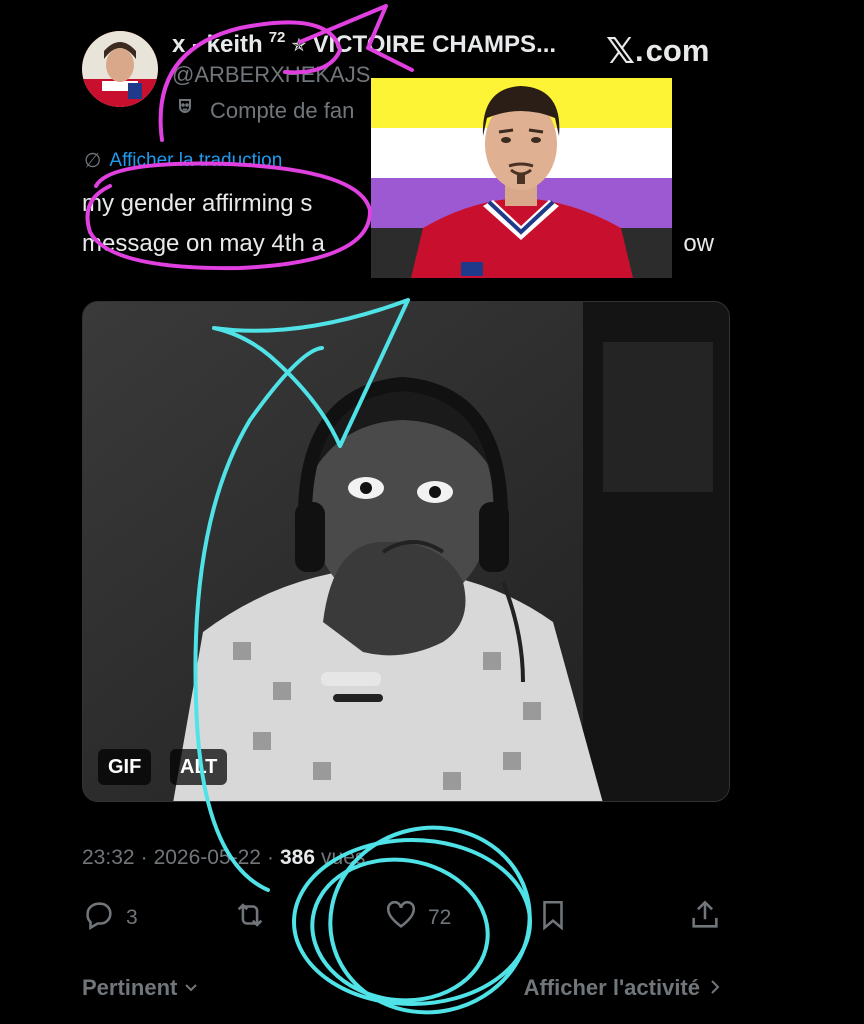 The height and width of the screenshot is (1024, 864). I want to click on views-count: 386, so click(297, 857).